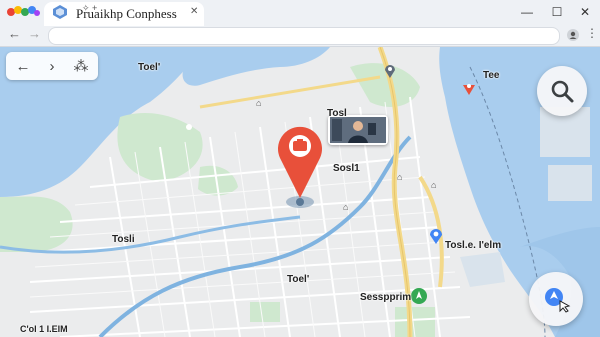 The height and width of the screenshot is (337, 600). What do you see at coordinates (300, 23) in the screenshot?
I see `browser-chrome: Pruaikhp Conphess ✧ + ✕ — ☐ ✕ ← → ⋮` at bounding box center [300, 23].